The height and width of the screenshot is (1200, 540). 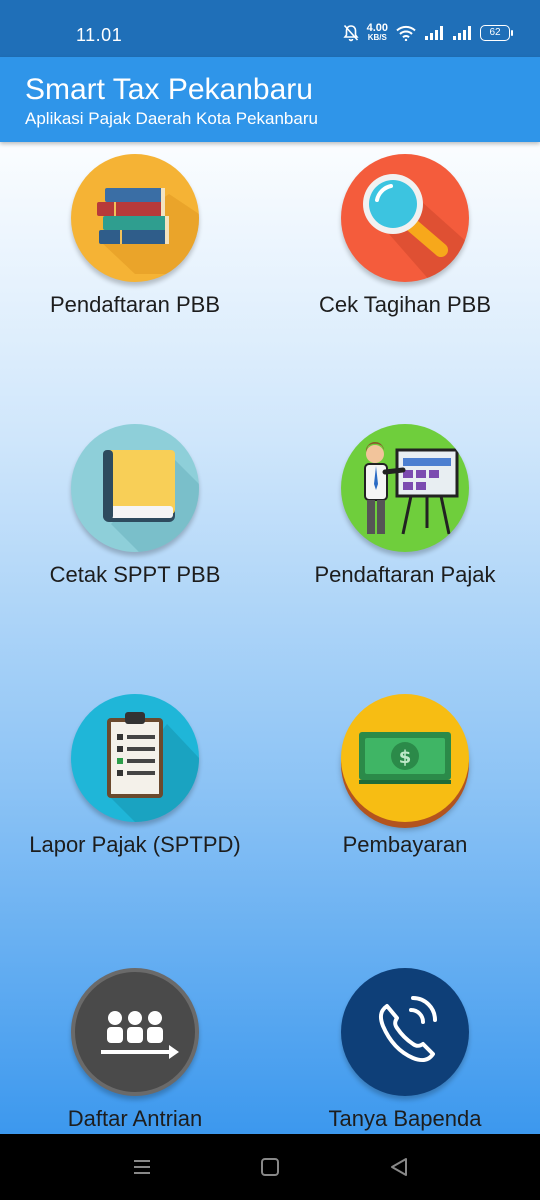 I want to click on network-speed-unit: KB/S, so click(x=377, y=37).